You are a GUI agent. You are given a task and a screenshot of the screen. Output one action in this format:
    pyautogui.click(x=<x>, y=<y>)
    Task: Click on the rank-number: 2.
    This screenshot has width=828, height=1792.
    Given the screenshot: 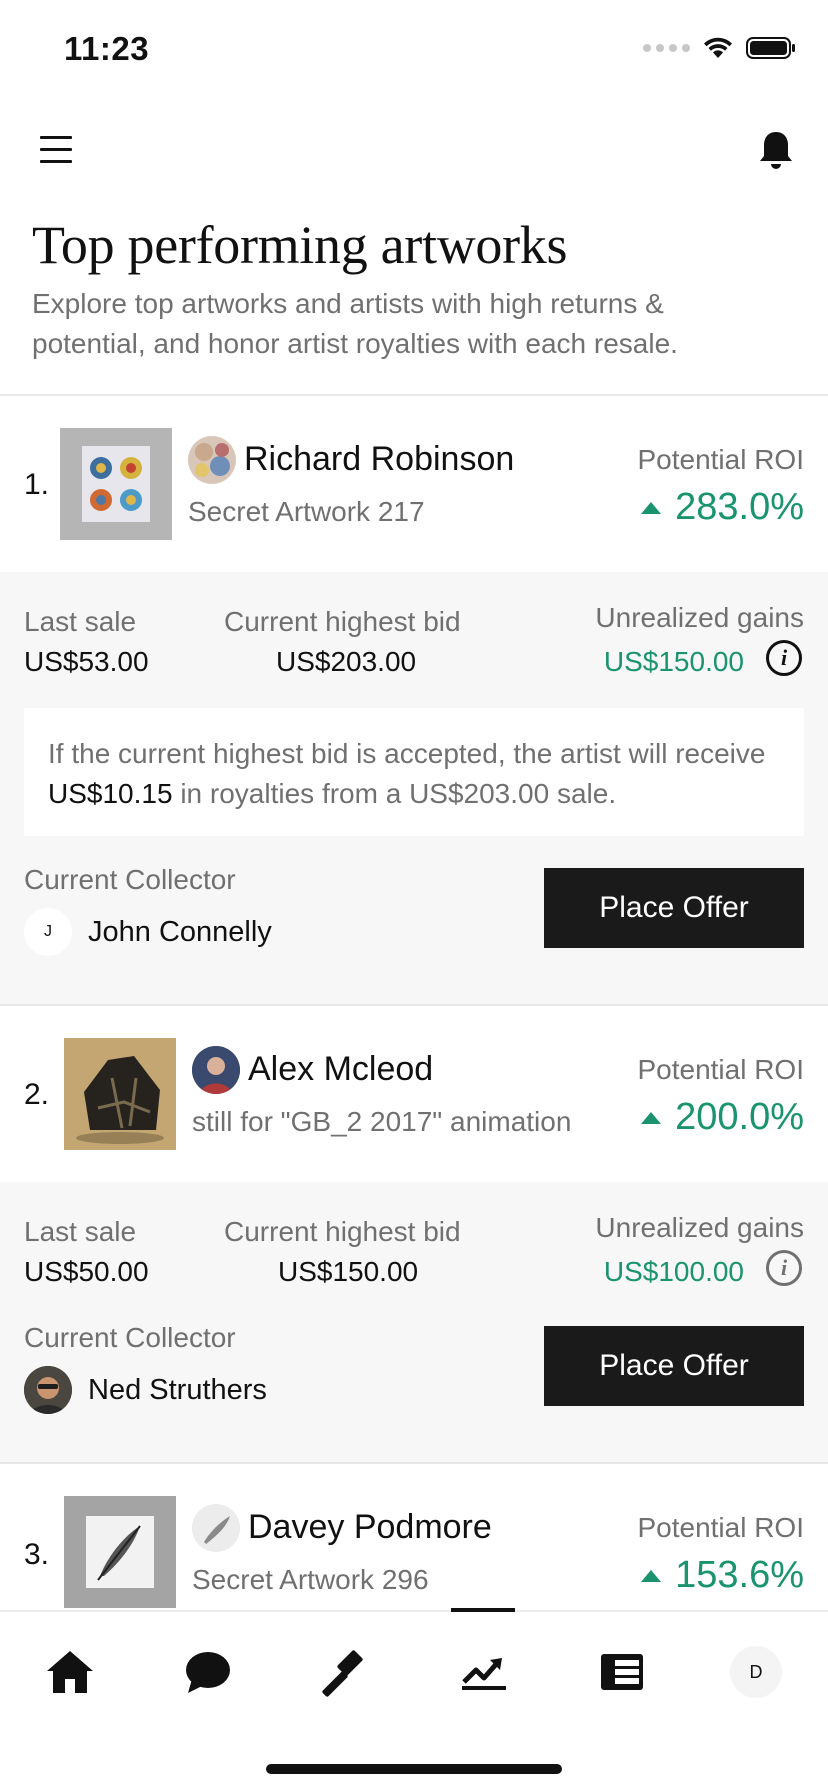 What is the action you would take?
    pyautogui.click(x=37, y=1094)
    